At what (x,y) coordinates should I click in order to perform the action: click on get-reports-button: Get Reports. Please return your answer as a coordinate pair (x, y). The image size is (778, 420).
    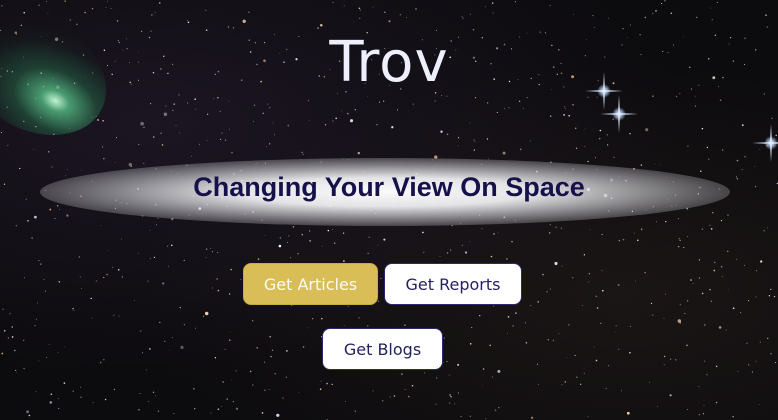
    Looking at the image, I should click on (453, 284).